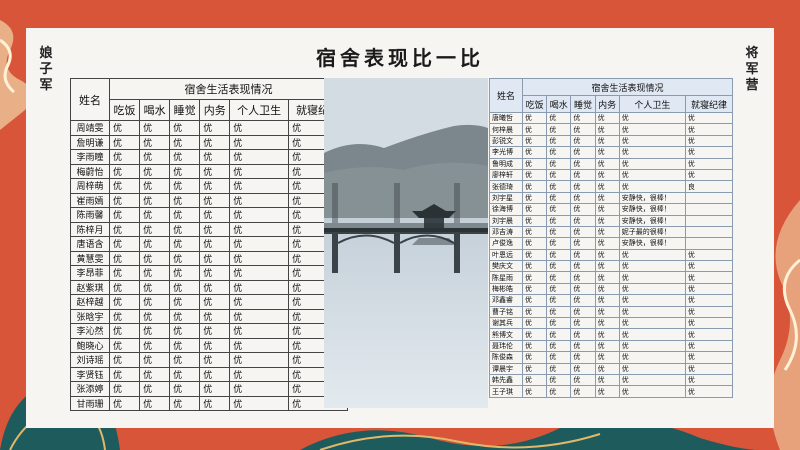  Describe the element at coordinates (506, 209) in the screenshot. I see `student-name: 徐海博` at that location.